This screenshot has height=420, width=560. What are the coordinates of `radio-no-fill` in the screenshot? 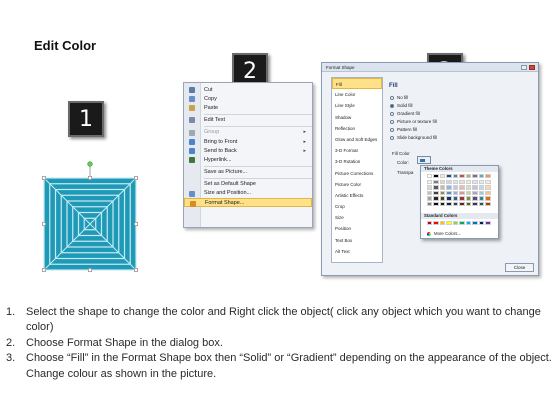 It's located at (392, 97).